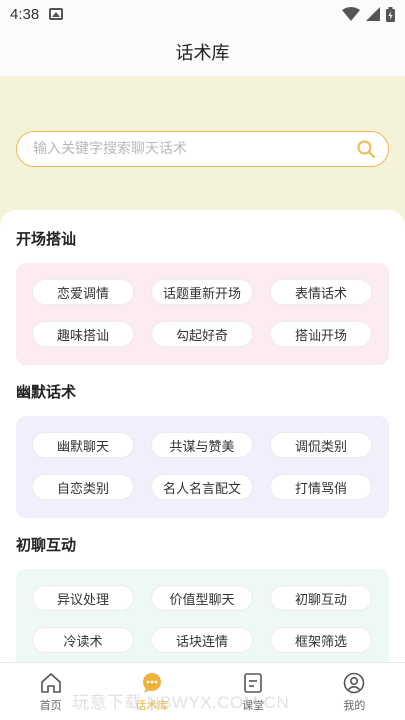  What do you see at coordinates (83, 640) in the screenshot?
I see `chip: 冷读术` at bounding box center [83, 640].